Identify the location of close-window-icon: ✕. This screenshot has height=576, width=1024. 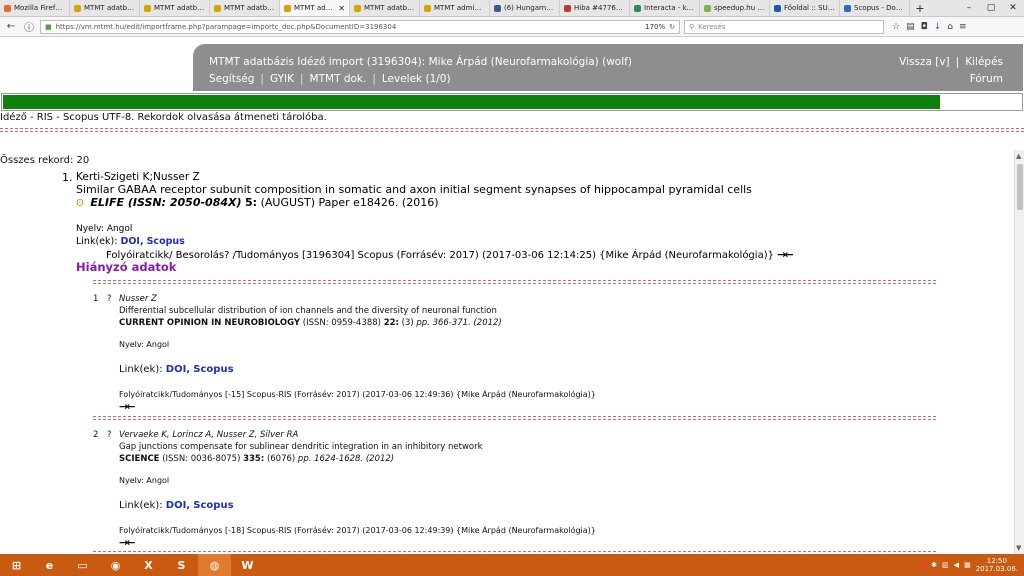
(1013, 8).